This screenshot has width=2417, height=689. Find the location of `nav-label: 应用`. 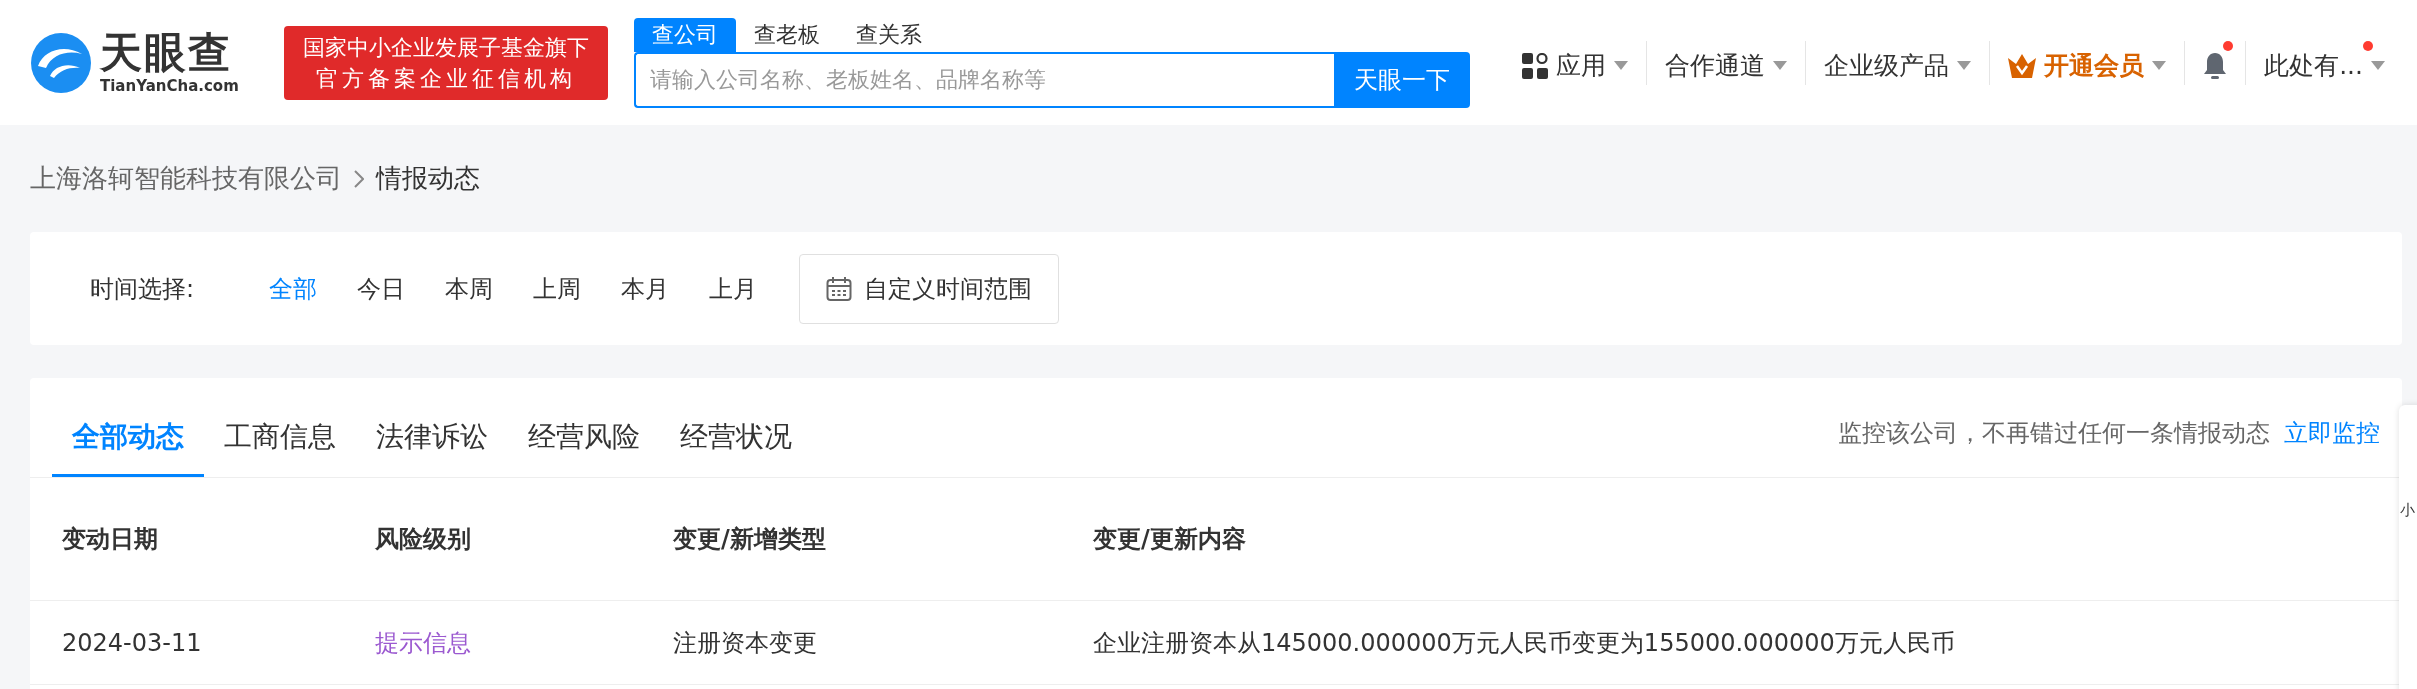

nav-label: 应用 is located at coordinates (1581, 66).